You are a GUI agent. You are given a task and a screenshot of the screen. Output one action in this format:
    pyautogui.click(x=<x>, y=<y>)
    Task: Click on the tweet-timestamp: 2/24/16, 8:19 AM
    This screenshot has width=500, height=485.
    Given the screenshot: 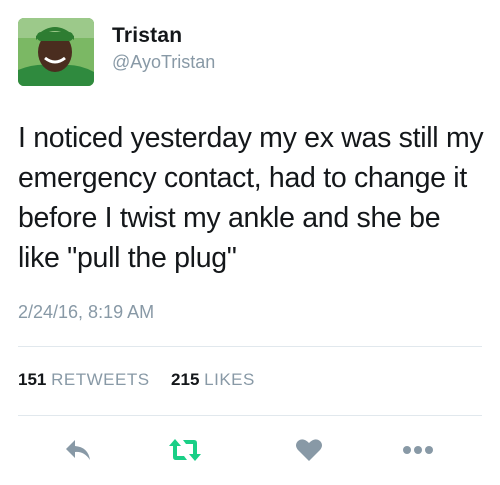 What is the action you would take?
    pyautogui.click(x=86, y=312)
    